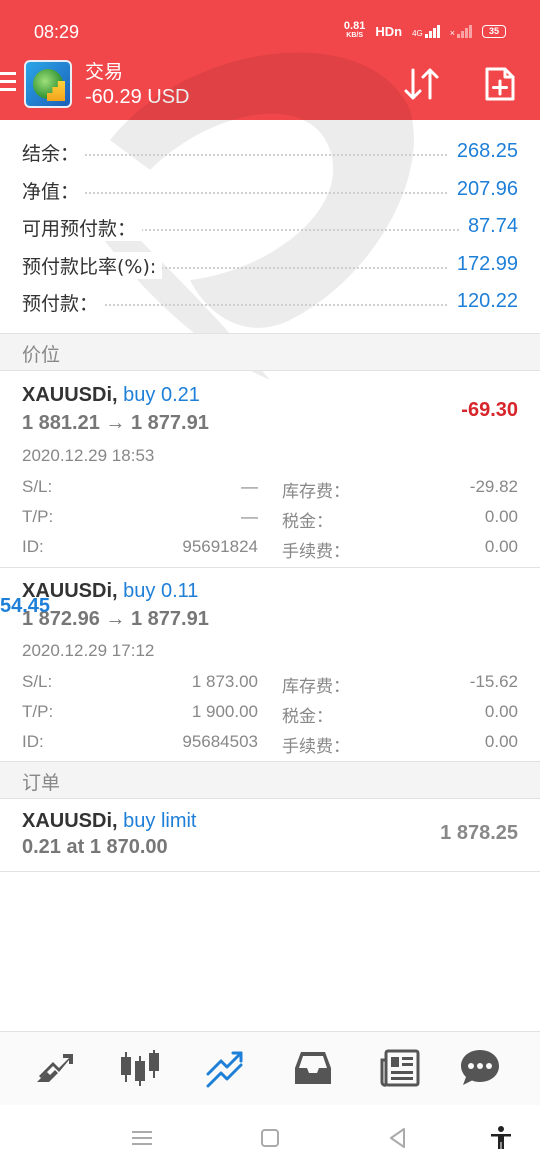  I want to click on quotes-icon, so click(55, 1068).